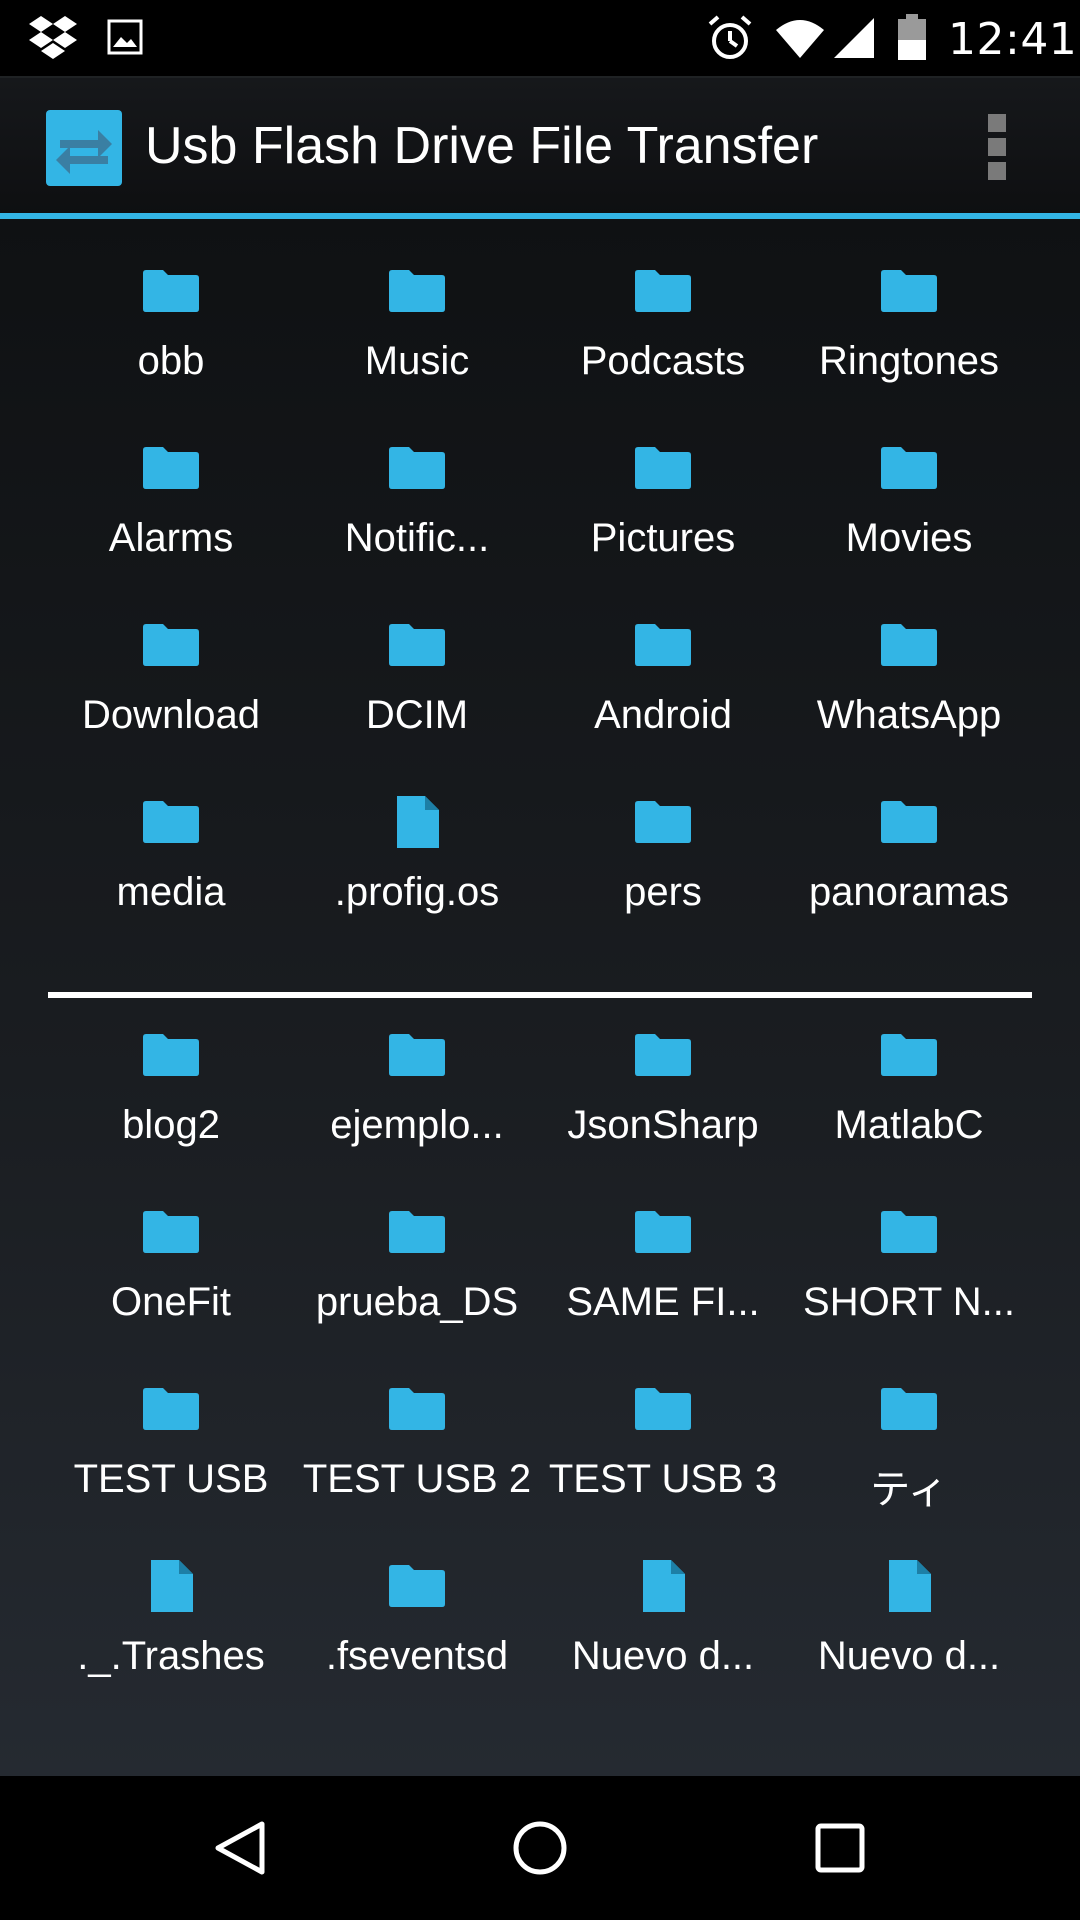  I want to click on action-bar: Usb Flash Drive File Transfer, so click(540, 146).